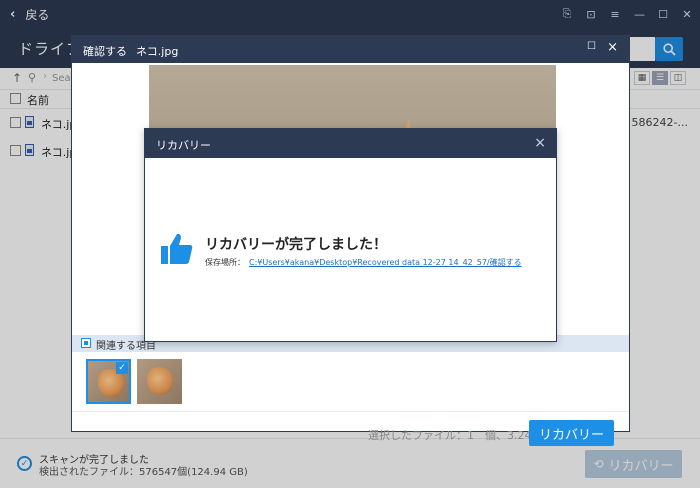 Image resolution: width=700 pixels, height=488 pixels. What do you see at coordinates (460, 435) in the screenshot?
I see `selection-info: 選択したファイル：1 個、3.24 MB` at bounding box center [460, 435].